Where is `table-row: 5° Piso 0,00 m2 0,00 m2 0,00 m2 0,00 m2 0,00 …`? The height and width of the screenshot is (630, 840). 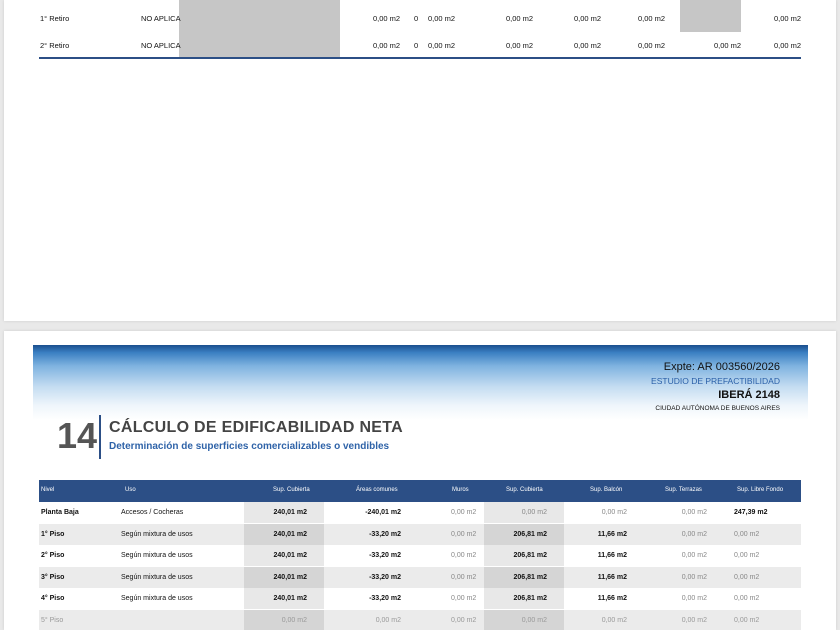 table-row: 5° Piso 0,00 m2 0,00 m2 0,00 m2 0,00 m2 0,00 … is located at coordinates (420, 619).